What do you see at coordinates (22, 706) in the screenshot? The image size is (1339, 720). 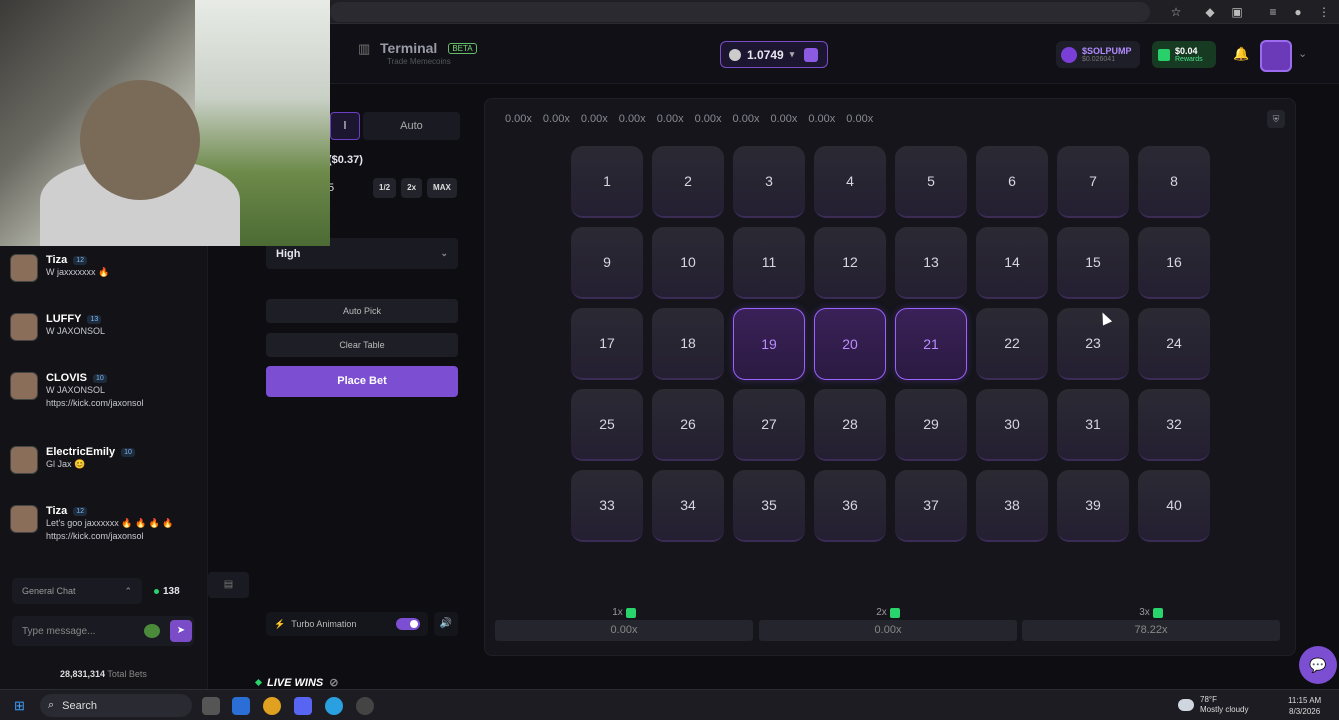 I see `windows-start-icon: ⊞` at bounding box center [22, 706].